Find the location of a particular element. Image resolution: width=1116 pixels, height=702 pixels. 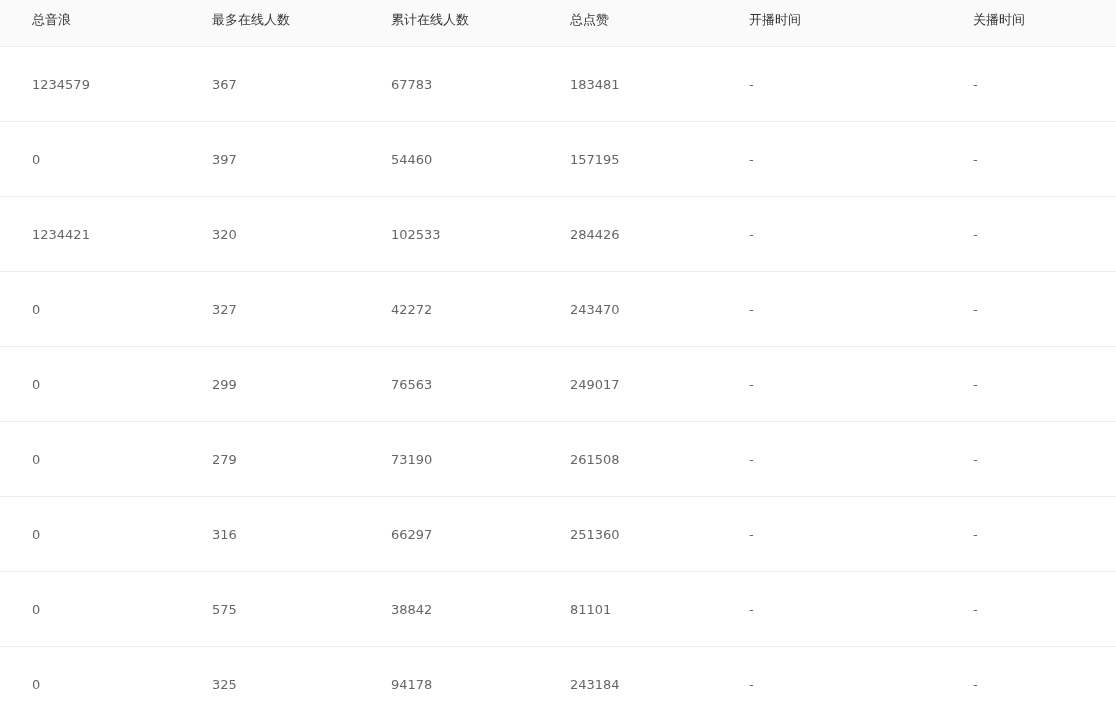

table-cell: 157195 is located at coordinates (595, 159).